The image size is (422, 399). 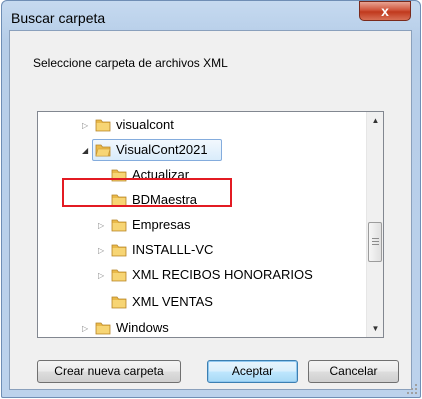 I want to click on annotation-highlight-box, so click(x=147, y=192).